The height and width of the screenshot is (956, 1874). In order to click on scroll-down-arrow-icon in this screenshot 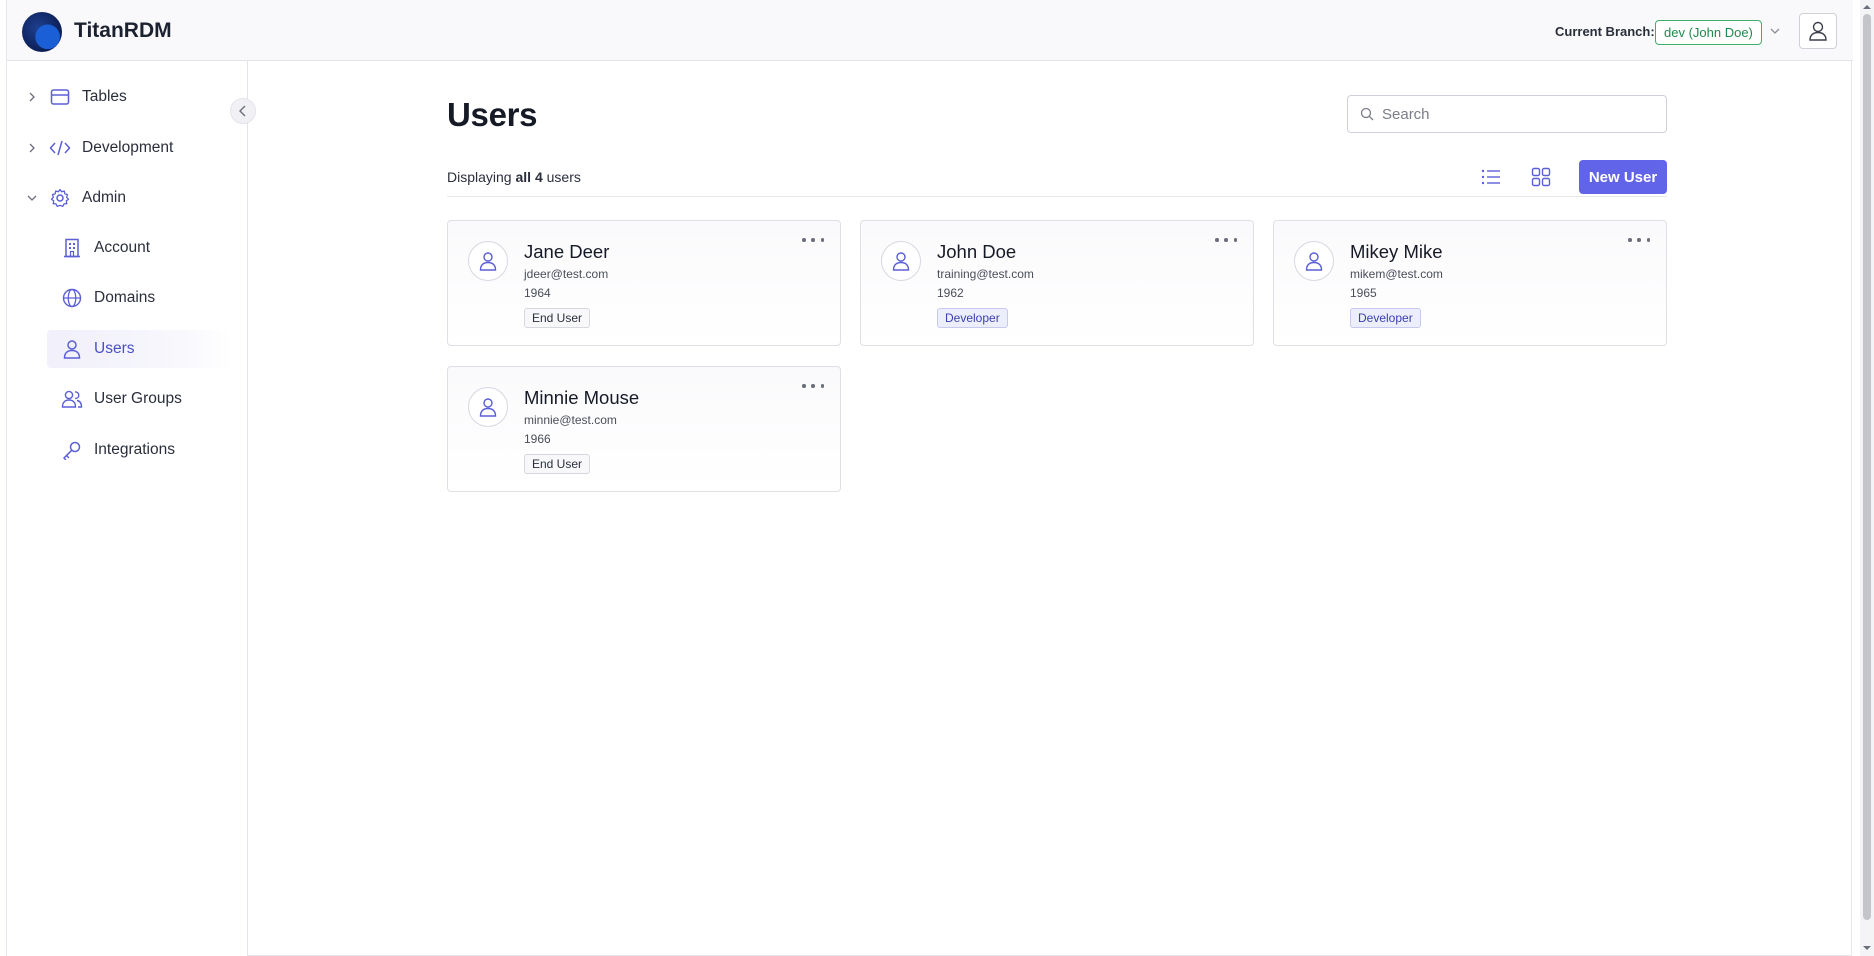, I will do `click(1867, 948)`.